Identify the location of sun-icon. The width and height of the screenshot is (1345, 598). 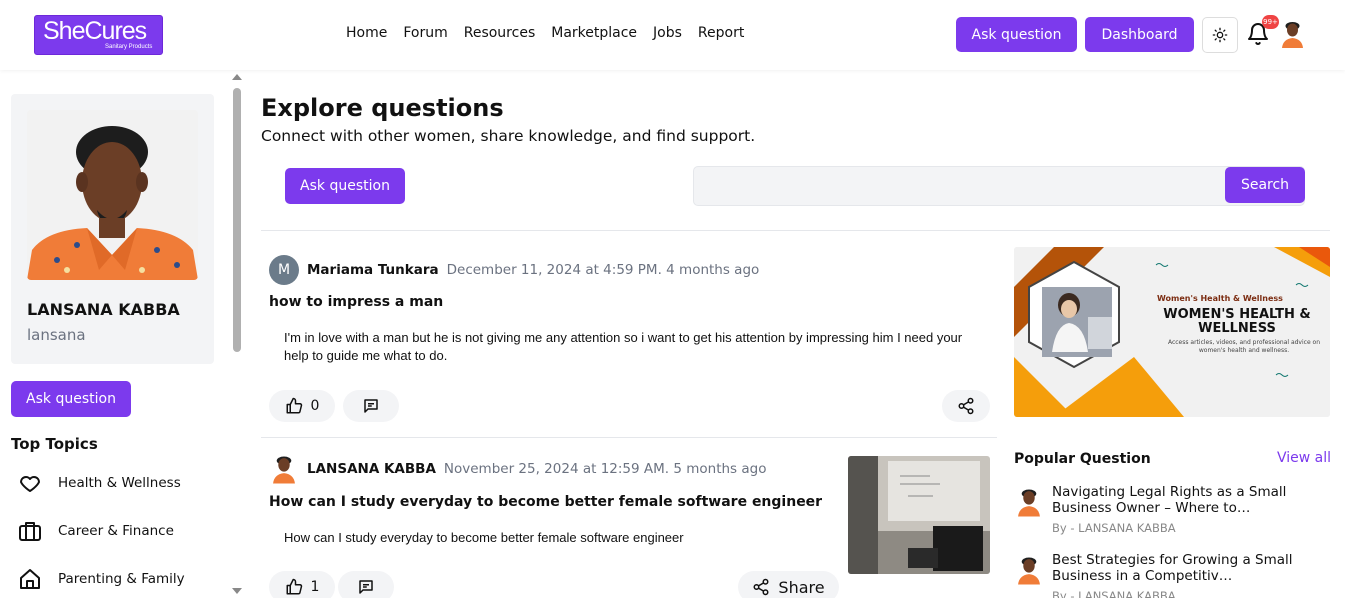
(1220, 35).